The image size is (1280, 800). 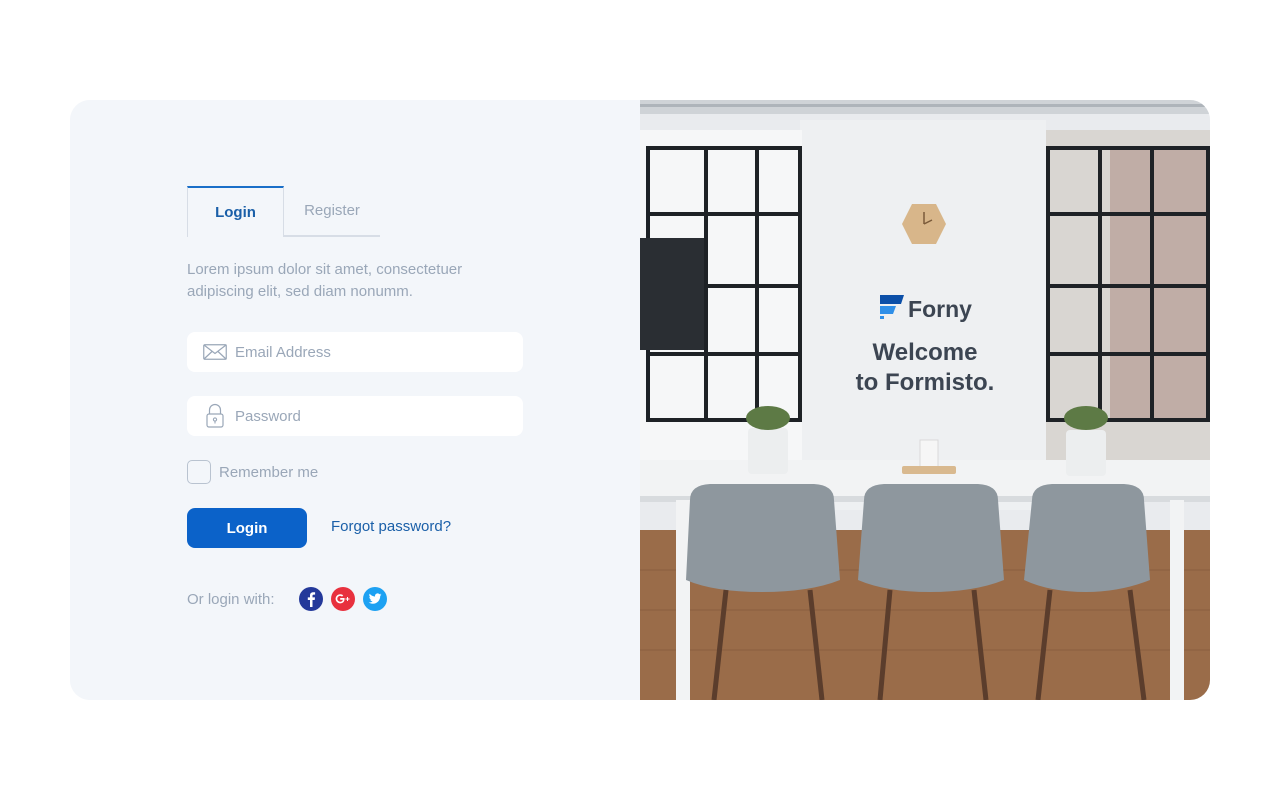 I want to click on email-field, so click(x=355, y=352).